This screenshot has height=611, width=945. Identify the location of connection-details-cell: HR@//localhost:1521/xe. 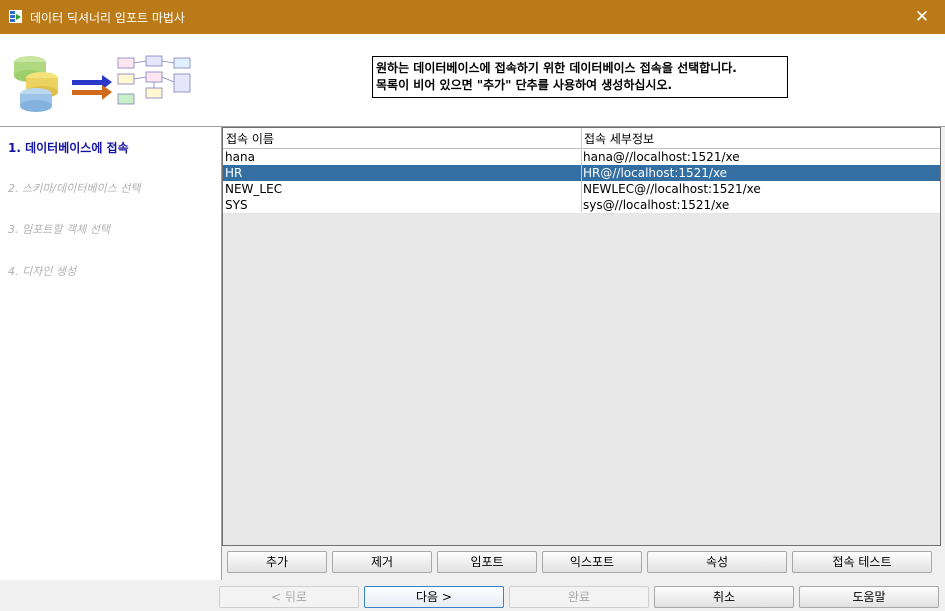
(655, 173).